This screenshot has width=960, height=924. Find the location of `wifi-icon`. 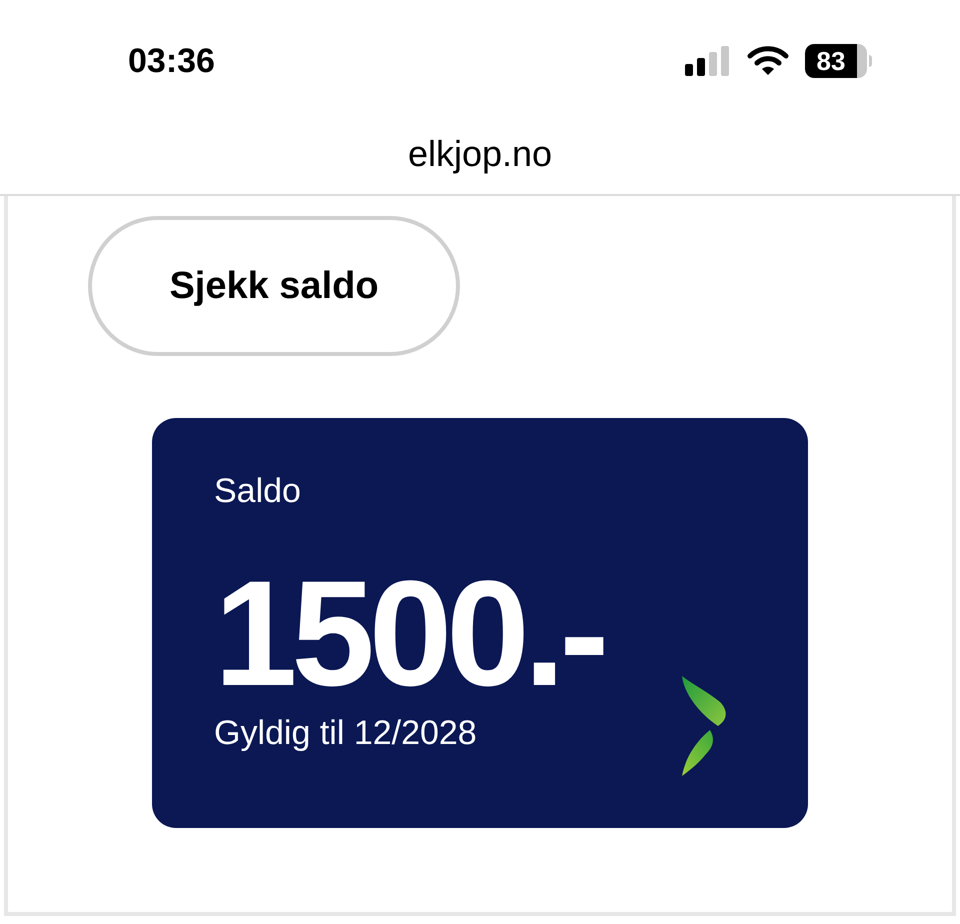

wifi-icon is located at coordinates (768, 61).